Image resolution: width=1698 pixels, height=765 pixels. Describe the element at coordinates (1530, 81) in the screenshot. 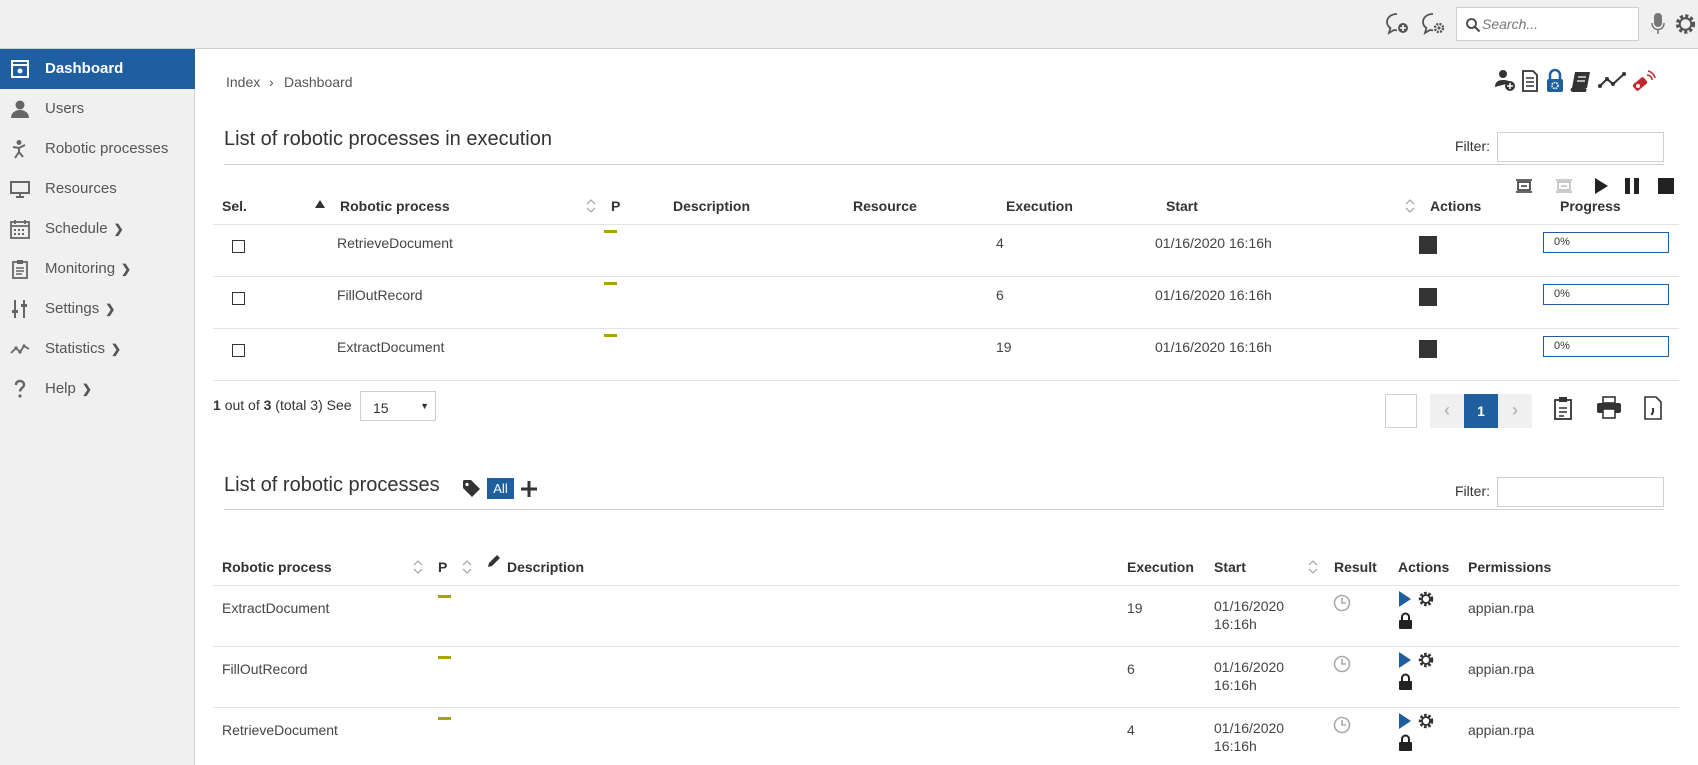

I see `document-icon` at that location.